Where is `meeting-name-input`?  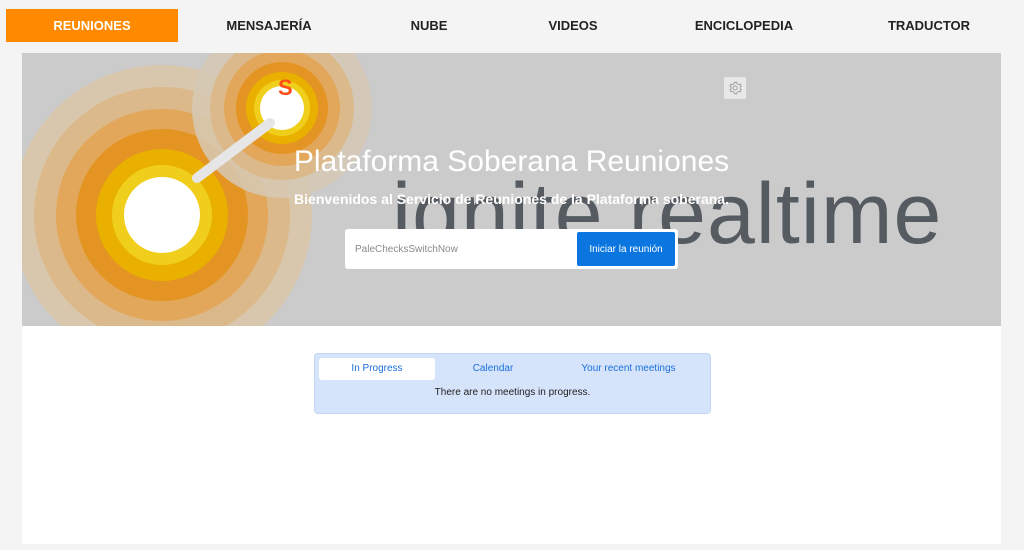
meeting-name-input is located at coordinates (465, 249).